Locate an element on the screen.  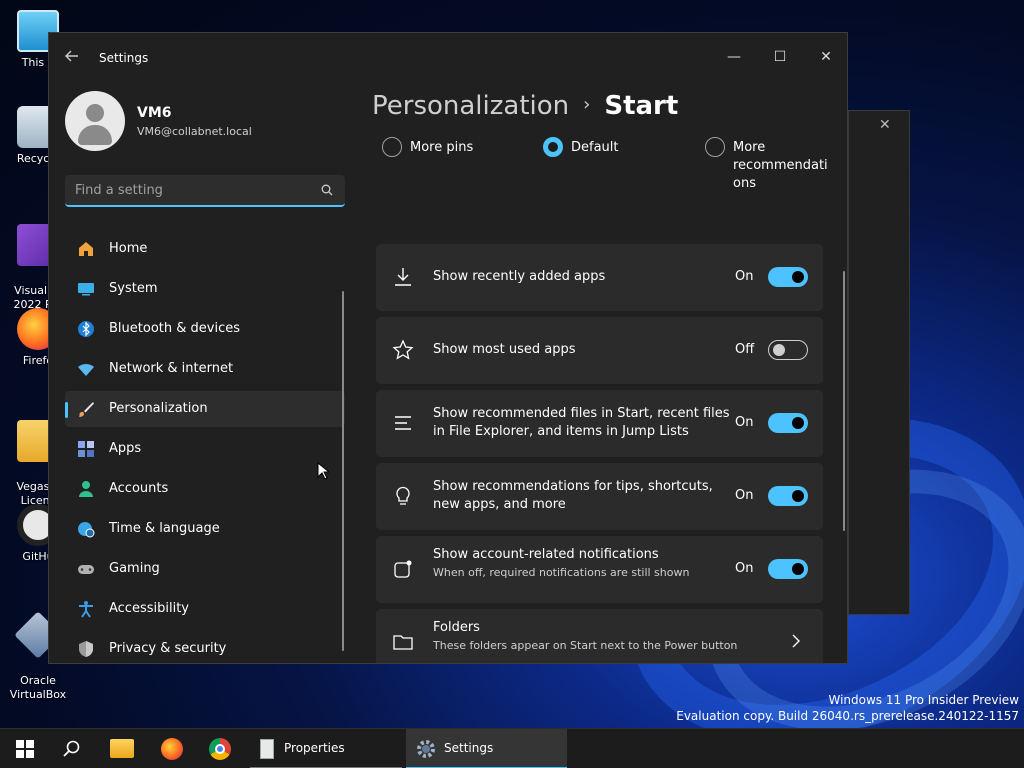
sidebar-item-personalization: Personalization is located at coordinates (205, 409).